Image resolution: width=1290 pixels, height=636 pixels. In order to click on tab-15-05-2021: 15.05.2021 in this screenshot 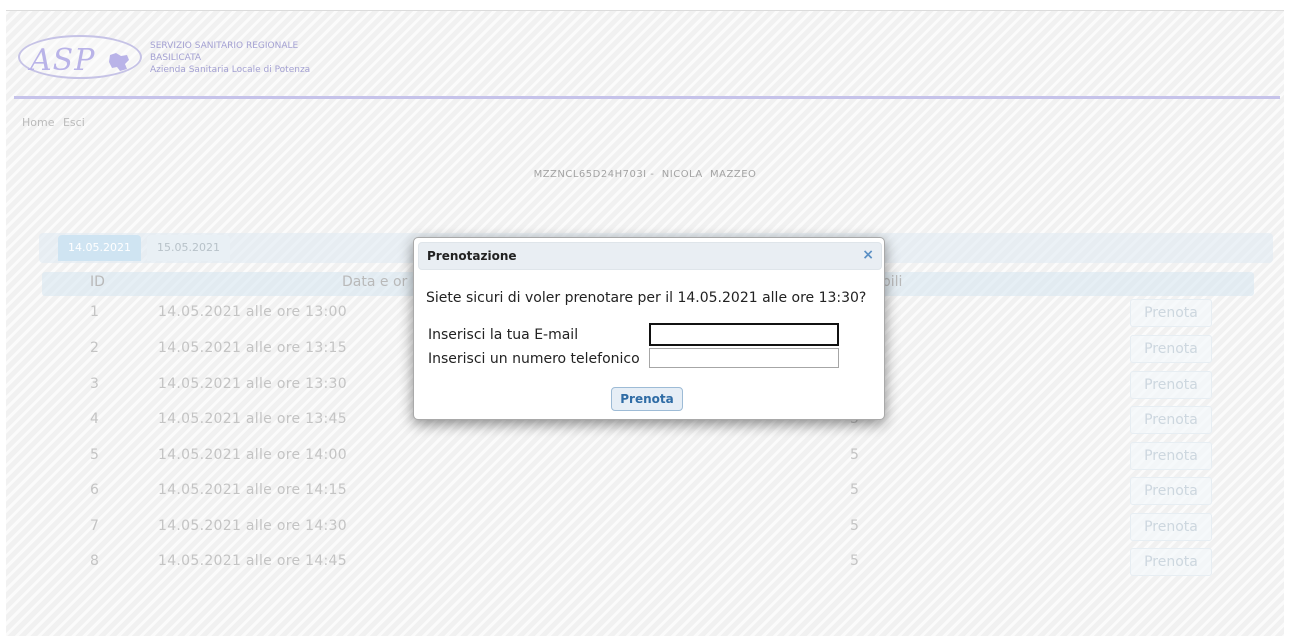, I will do `click(188, 248)`.